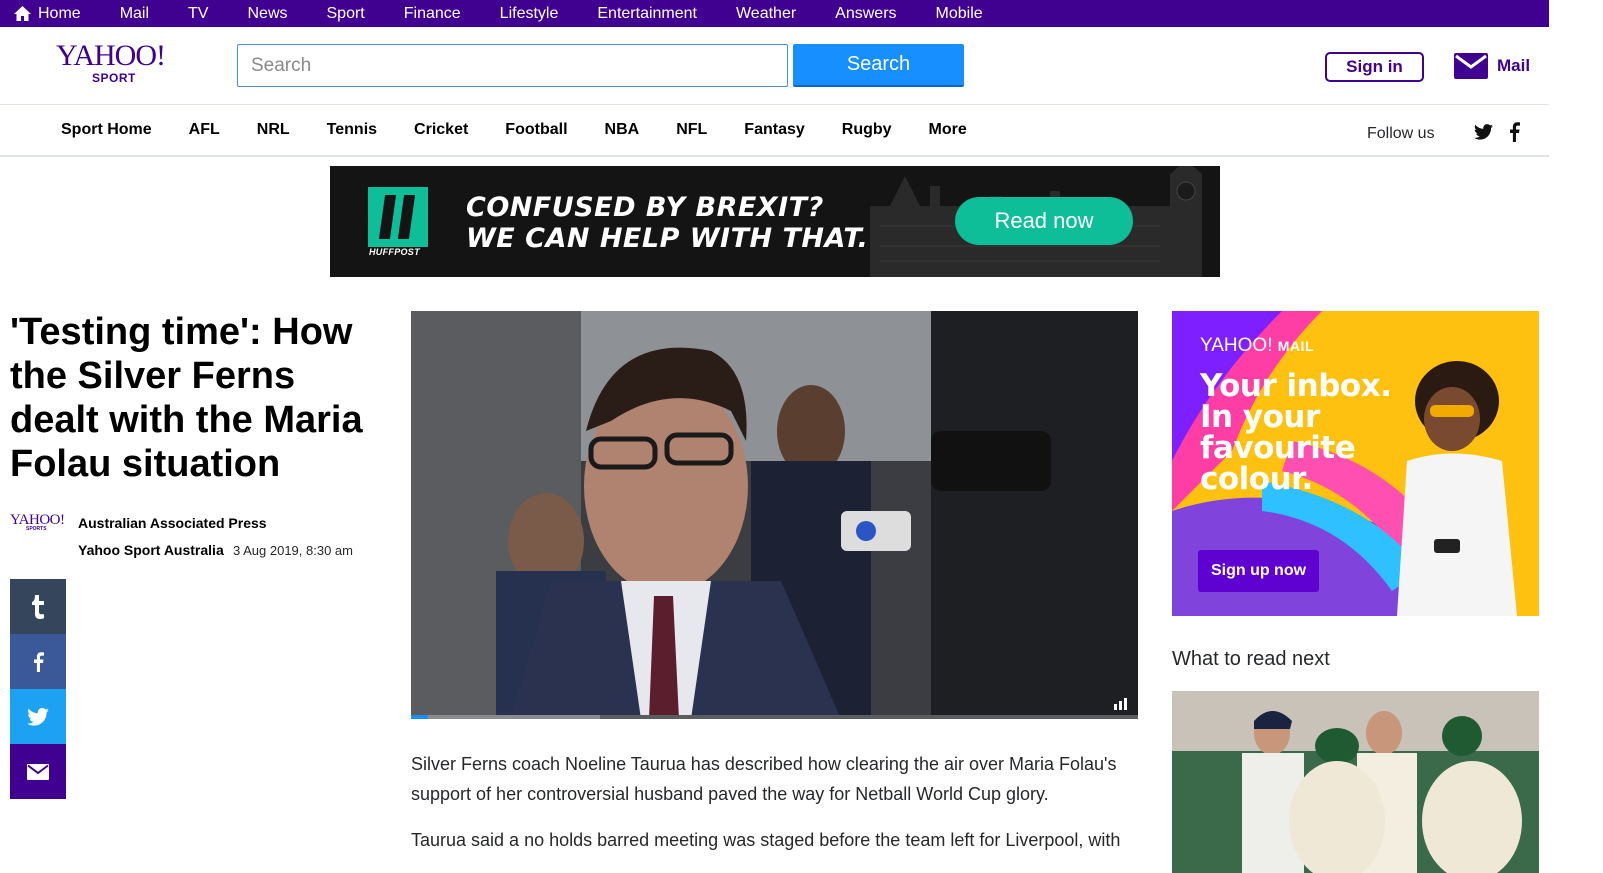 The image size is (1603, 873). What do you see at coordinates (1296, 386) in the screenshot?
I see `mail-ad-line-1: Your inbox.` at bounding box center [1296, 386].